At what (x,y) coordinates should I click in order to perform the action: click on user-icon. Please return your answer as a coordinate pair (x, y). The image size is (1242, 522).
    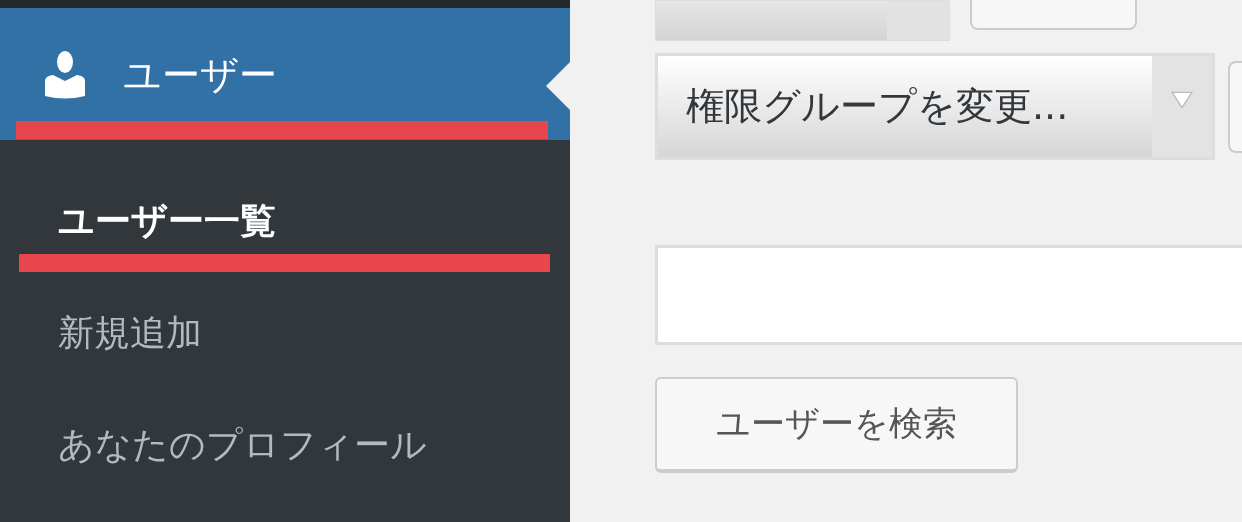
    Looking at the image, I should click on (65, 75).